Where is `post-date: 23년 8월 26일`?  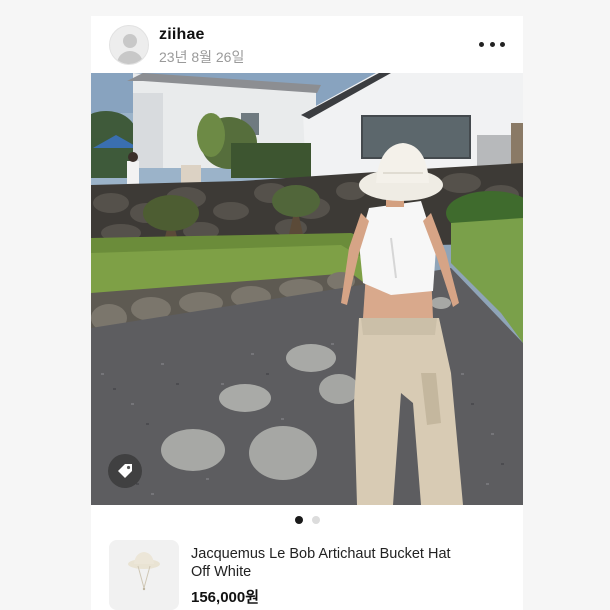 post-date: 23년 8월 26일 is located at coordinates (202, 57).